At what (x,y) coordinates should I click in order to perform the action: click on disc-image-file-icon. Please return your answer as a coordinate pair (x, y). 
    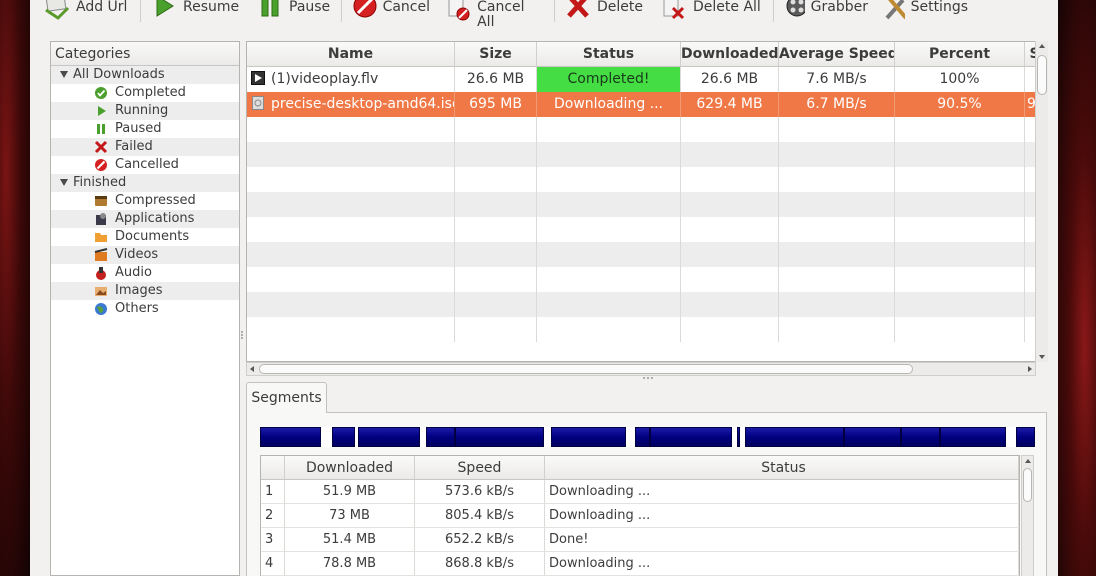
    Looking at the image, I should click on (258, 102).